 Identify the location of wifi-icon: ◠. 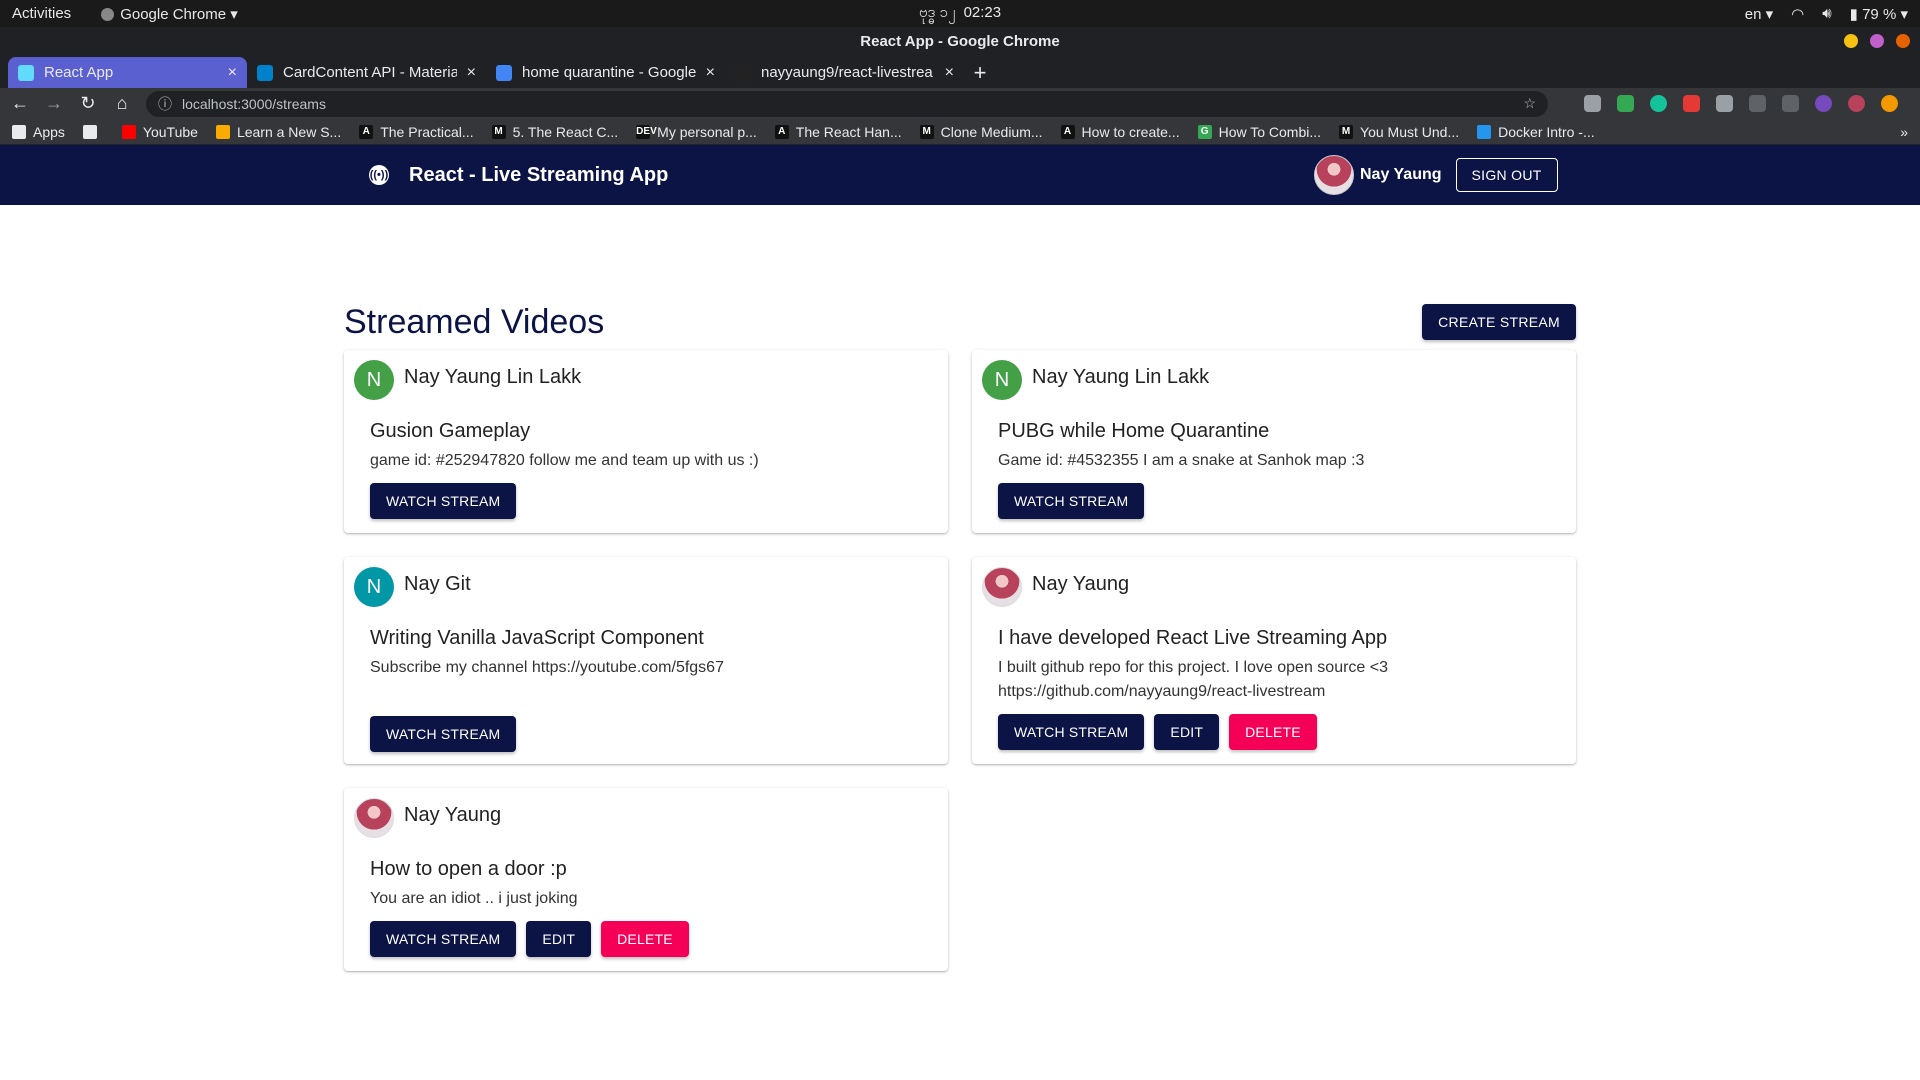
(1797, 14).